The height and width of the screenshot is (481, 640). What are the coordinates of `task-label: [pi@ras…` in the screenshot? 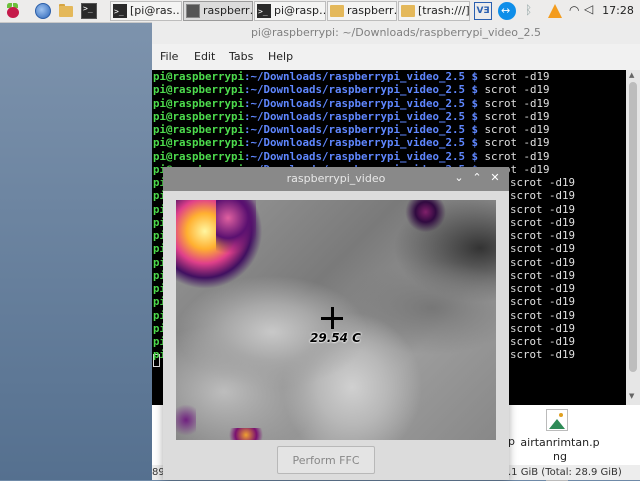 It's located at (156, 10).